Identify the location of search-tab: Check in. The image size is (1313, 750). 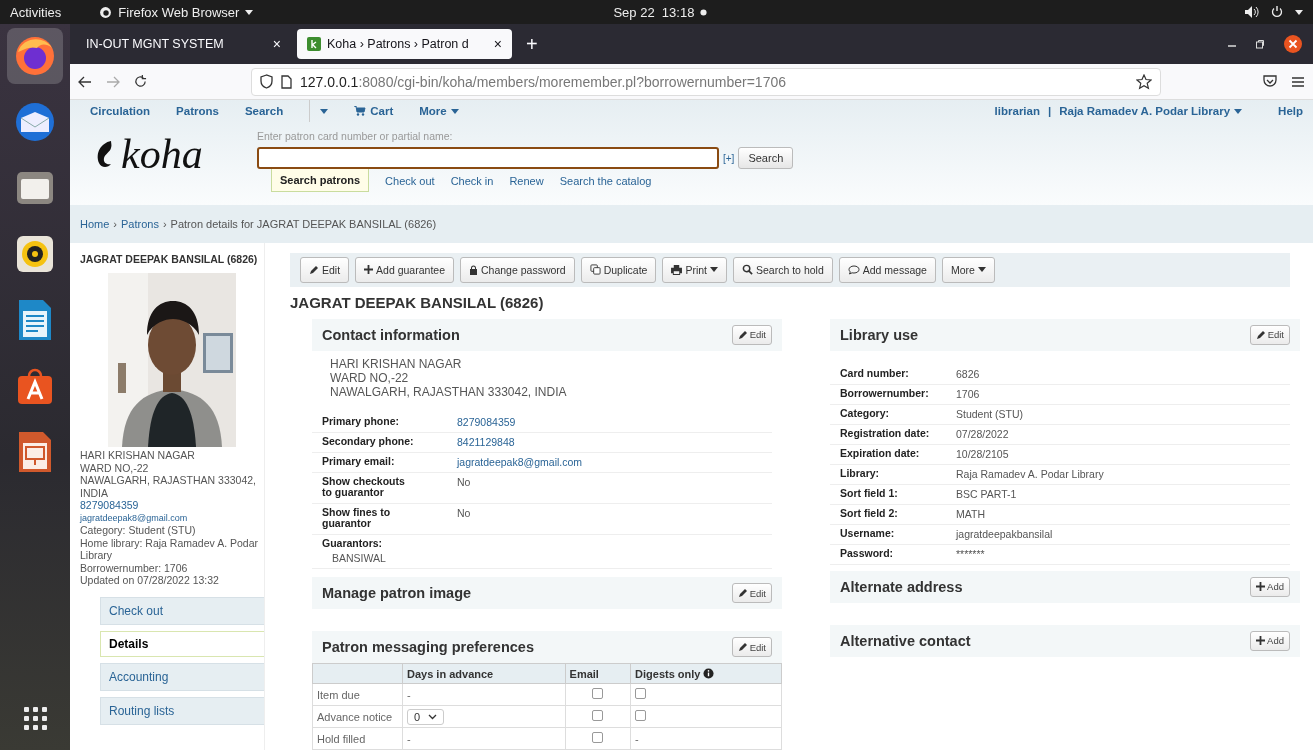
(472, 180).